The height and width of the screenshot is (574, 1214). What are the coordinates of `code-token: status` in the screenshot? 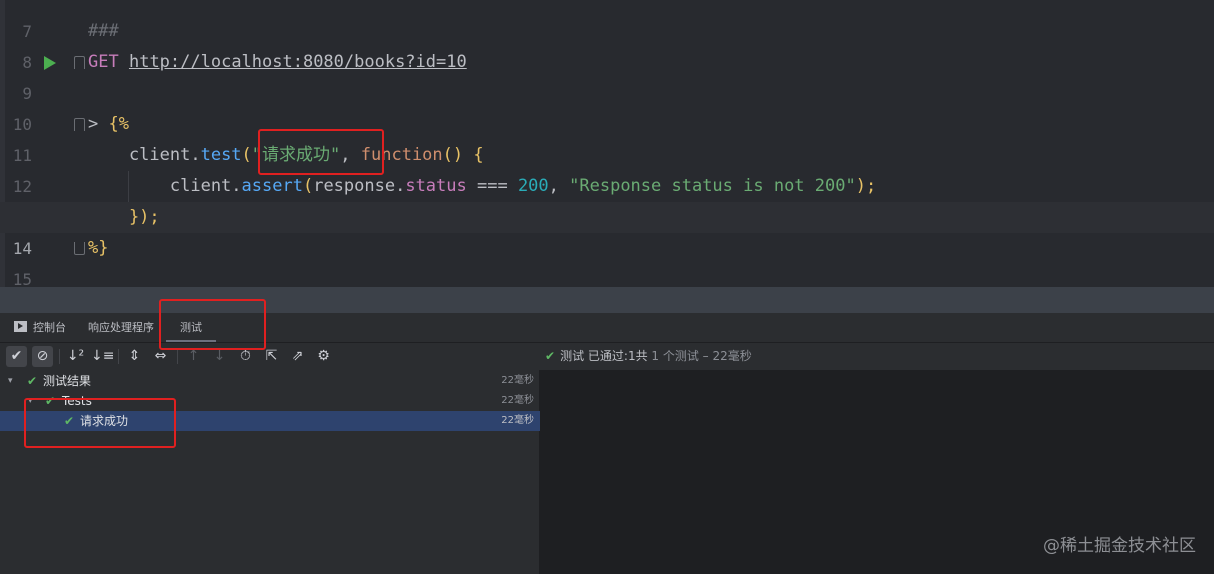 It's located at (436, 186).